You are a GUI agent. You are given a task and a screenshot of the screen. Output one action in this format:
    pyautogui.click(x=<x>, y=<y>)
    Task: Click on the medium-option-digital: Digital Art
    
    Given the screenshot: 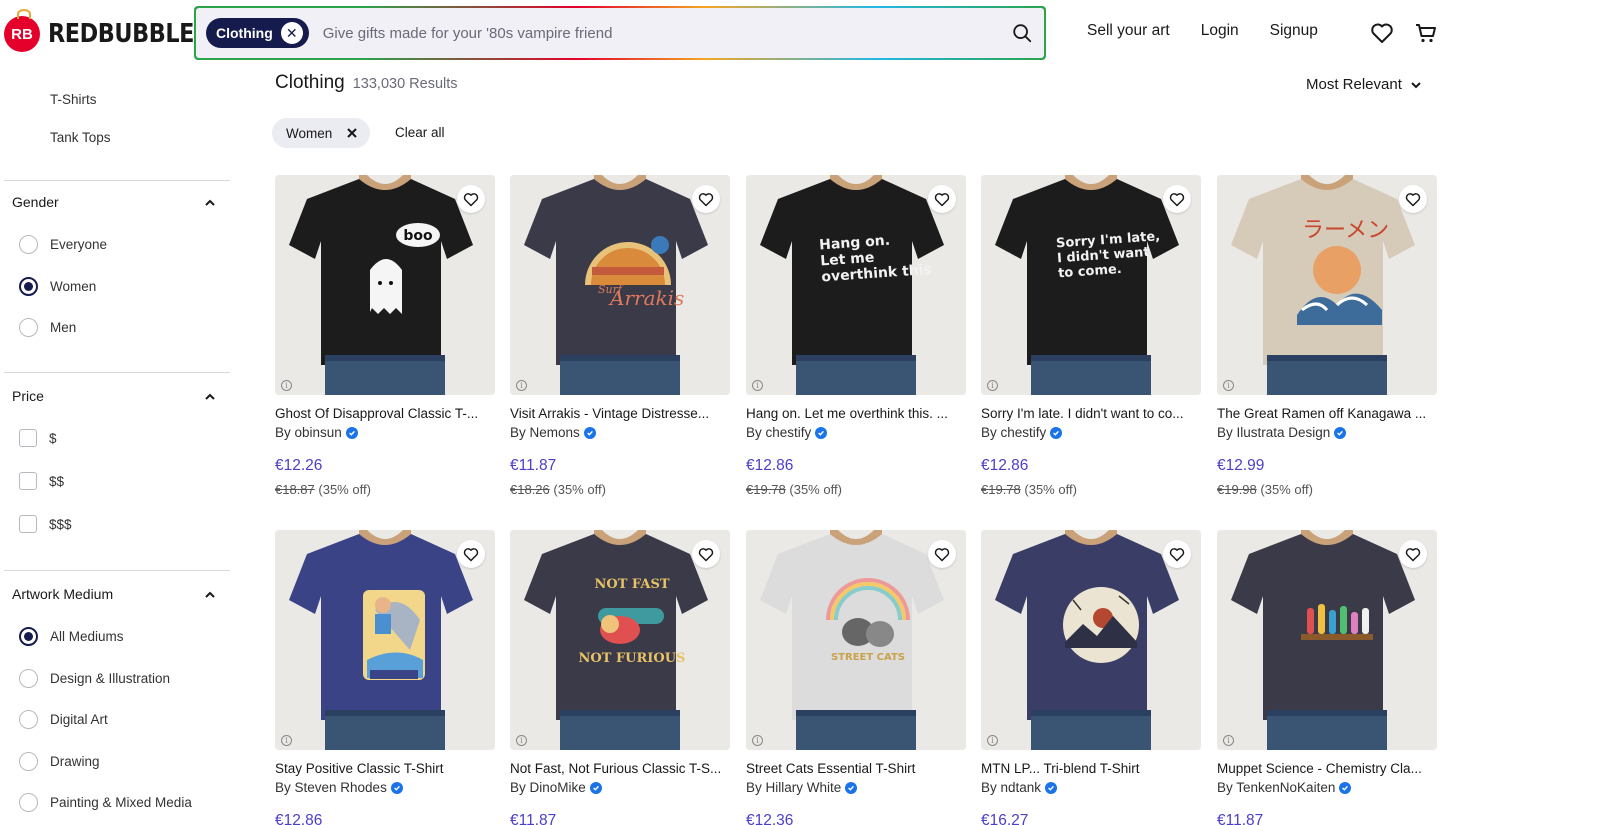 What is the action you would take?
    pyautogui.click(x=63, y=719)
    